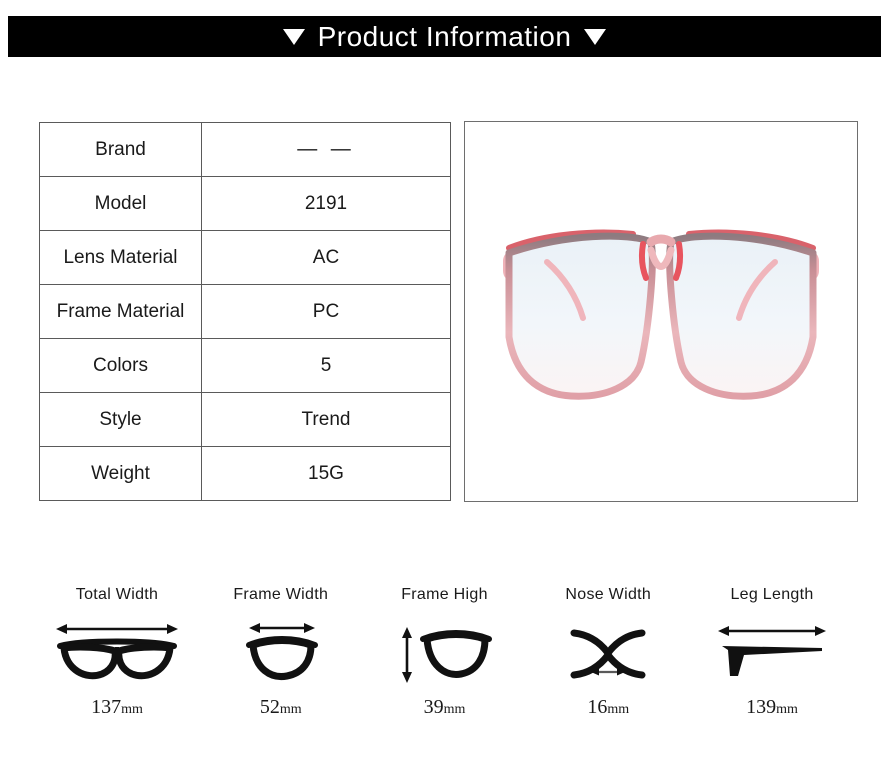 Image resolution: width=889 pixels, height=774 pixels. I want to click on table-row: Lens Material AC, so click(245, 257).